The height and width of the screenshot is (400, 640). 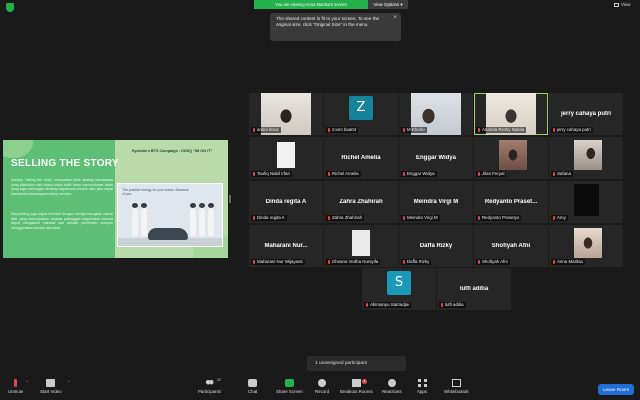 I want to click on participant-tile: Zahra Zhahirah Zahra Zhahirah, so click(x=361, y=202).